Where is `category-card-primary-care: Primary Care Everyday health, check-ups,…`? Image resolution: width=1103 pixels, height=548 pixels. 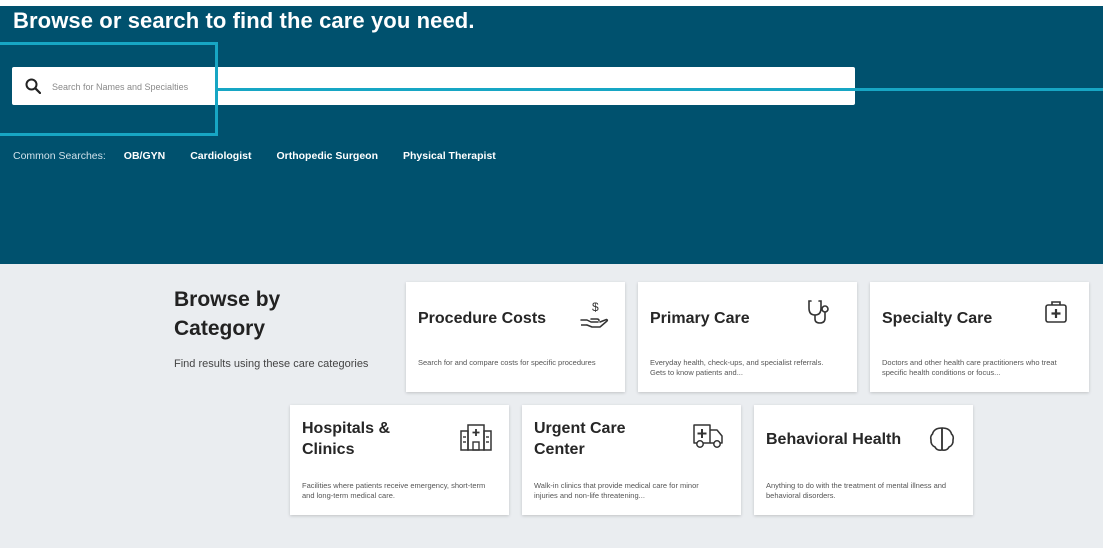
category-card-primary-care: Primary Care Everyday health, check-ups,… is located at coordinates (747, 337).